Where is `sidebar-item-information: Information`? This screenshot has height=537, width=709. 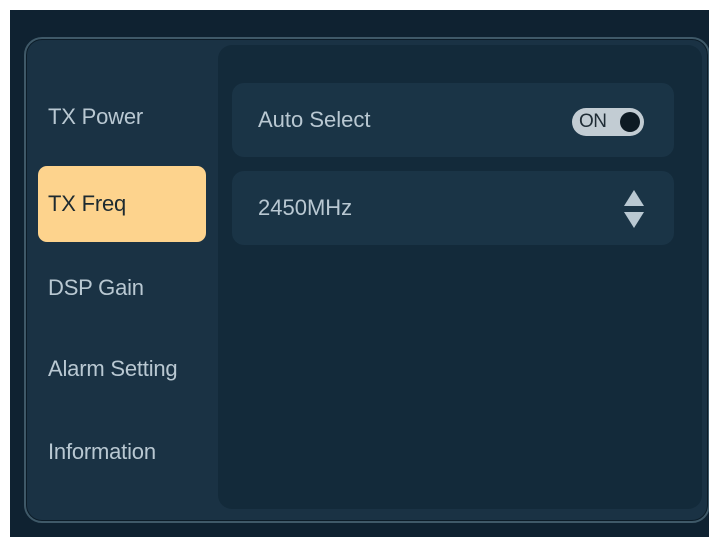 sidebar-item-information: Information is located at coordinates (122, 452).